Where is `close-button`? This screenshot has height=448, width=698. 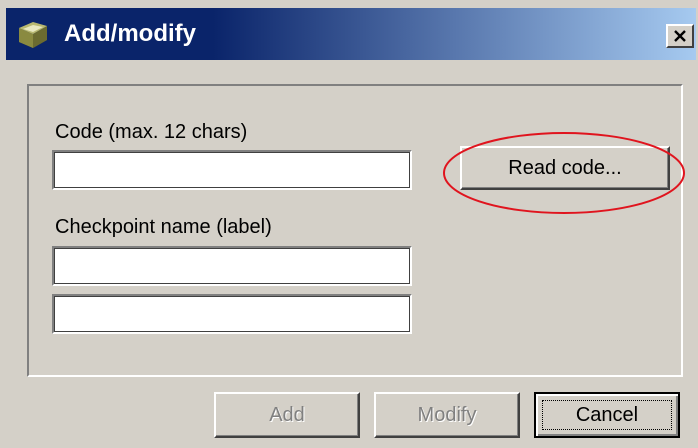 close-button is located at coordinates (680, 36).